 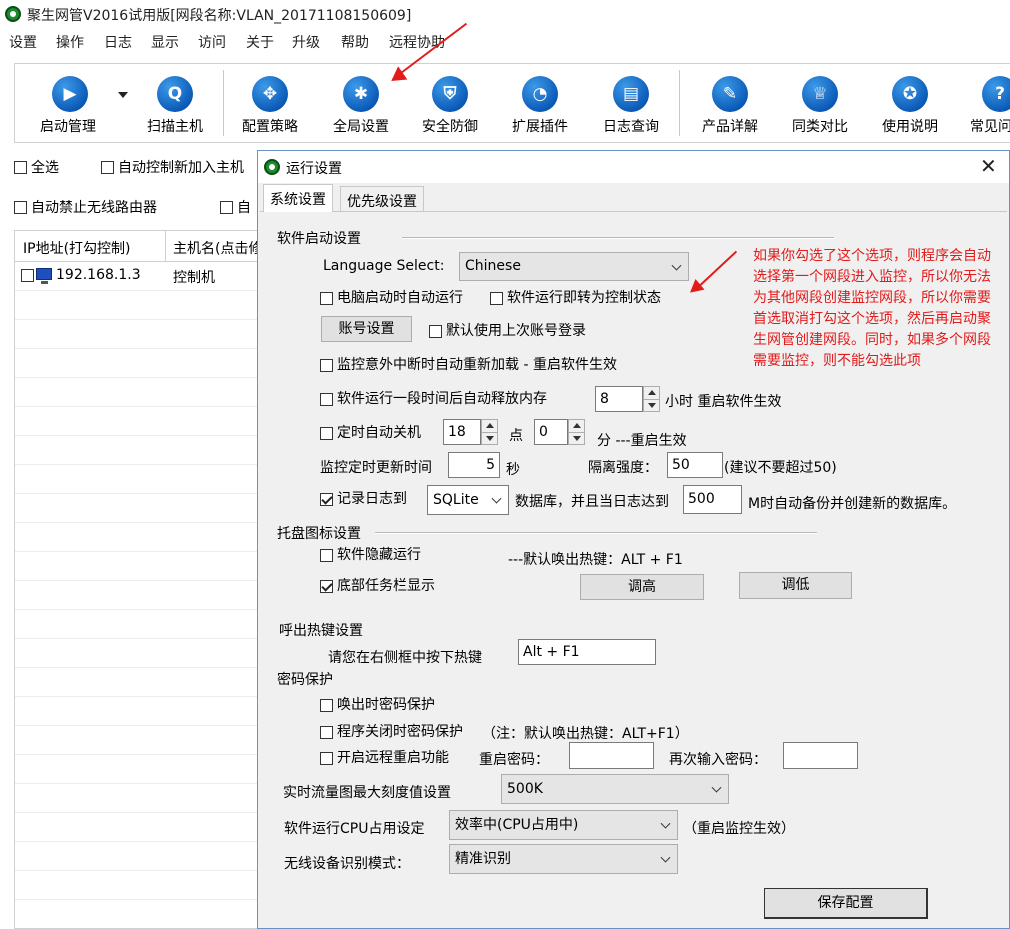 I want to click on comparison-button: ♕ 同类对比, so click(x=820, y=103).